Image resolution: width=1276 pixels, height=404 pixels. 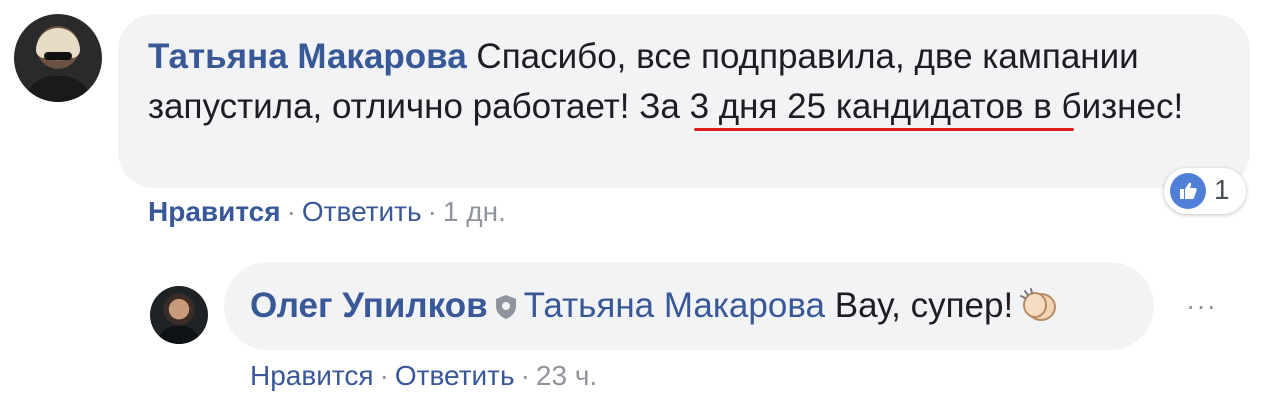 What do you see at coordinates (831, 106) in the screenshot?
I see `comment-body-highlight: За 3 дня 25 кандидатов` at bounding box center [831, 106].